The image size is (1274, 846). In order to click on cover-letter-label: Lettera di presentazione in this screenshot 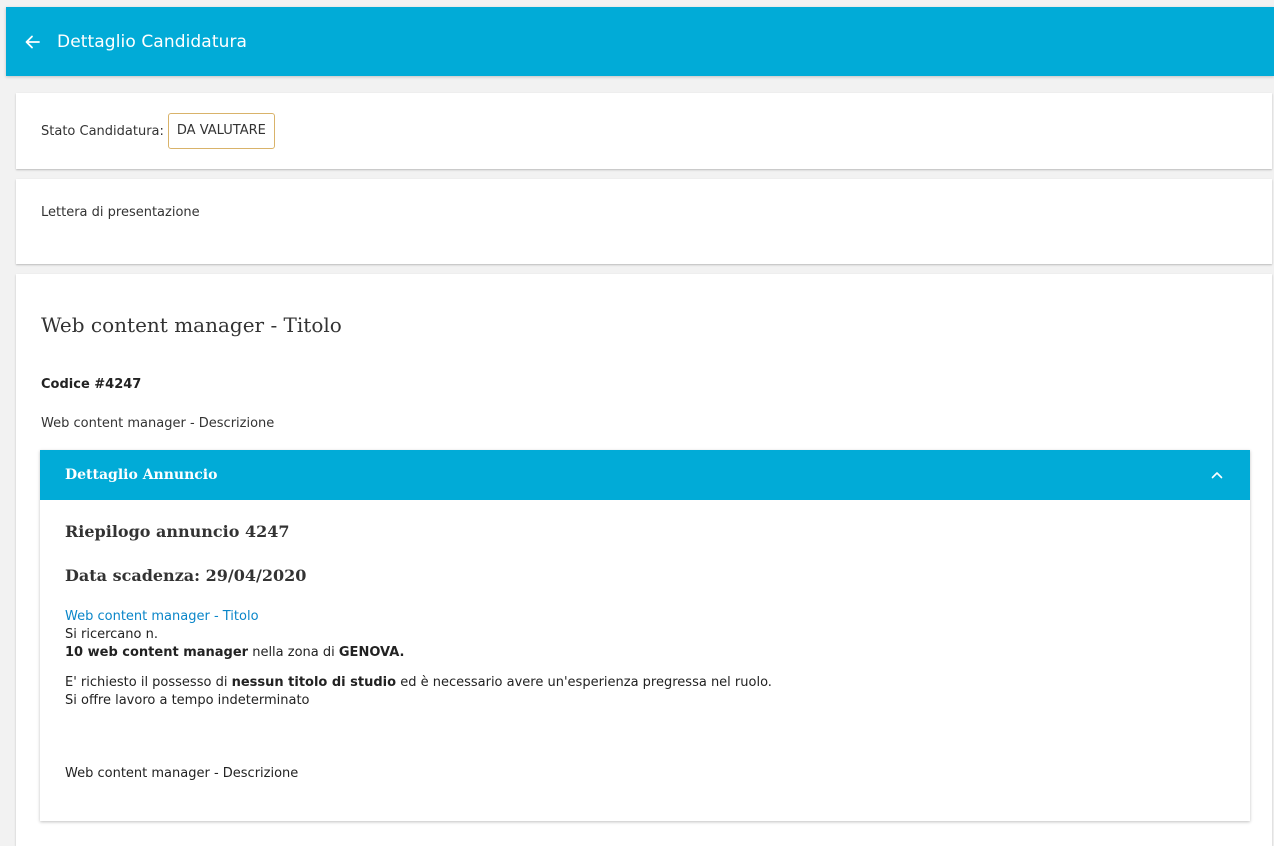, I will do `click(120, 212)`.